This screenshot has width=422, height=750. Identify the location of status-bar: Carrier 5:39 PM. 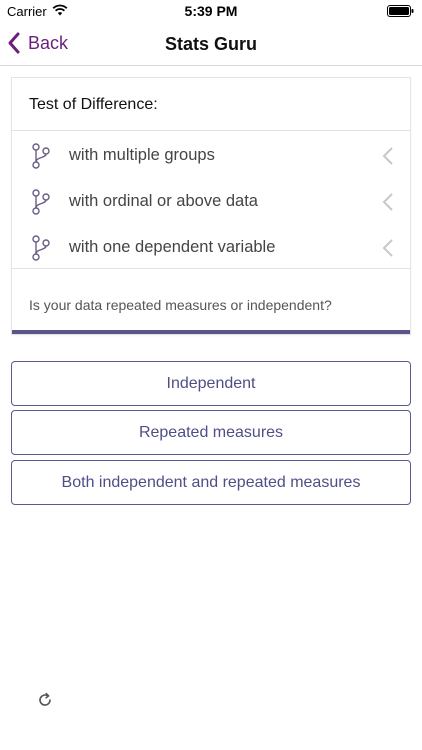
(211, 11).